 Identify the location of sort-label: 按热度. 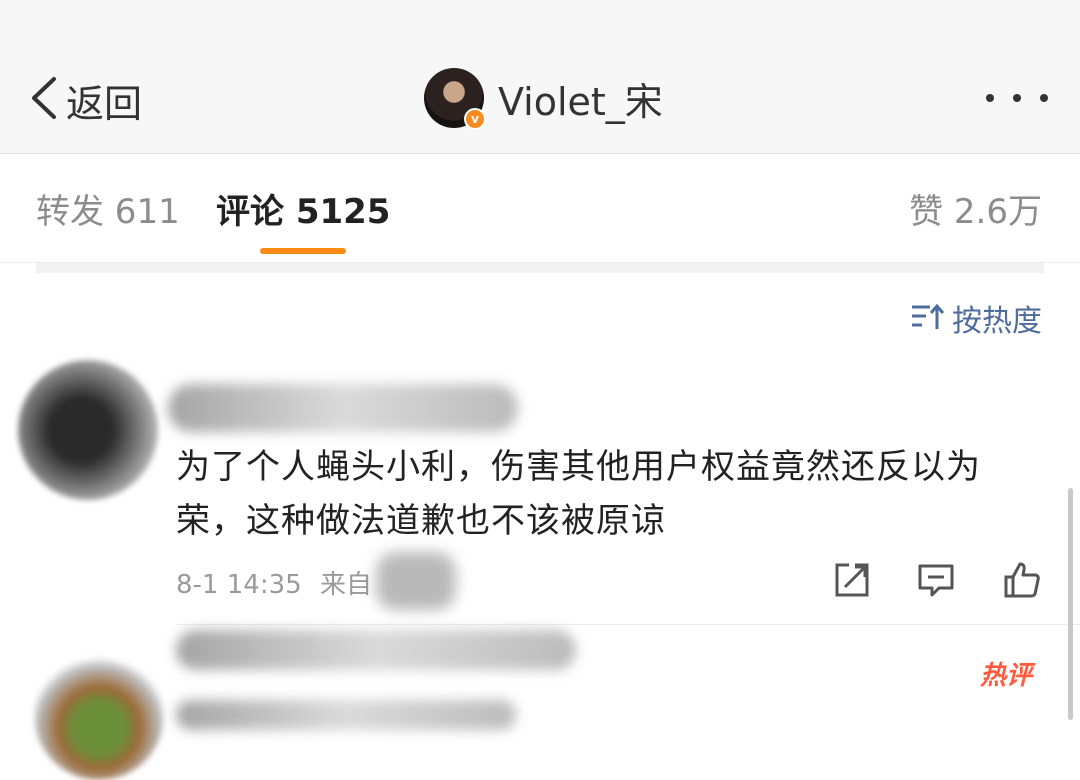
(997, 321).